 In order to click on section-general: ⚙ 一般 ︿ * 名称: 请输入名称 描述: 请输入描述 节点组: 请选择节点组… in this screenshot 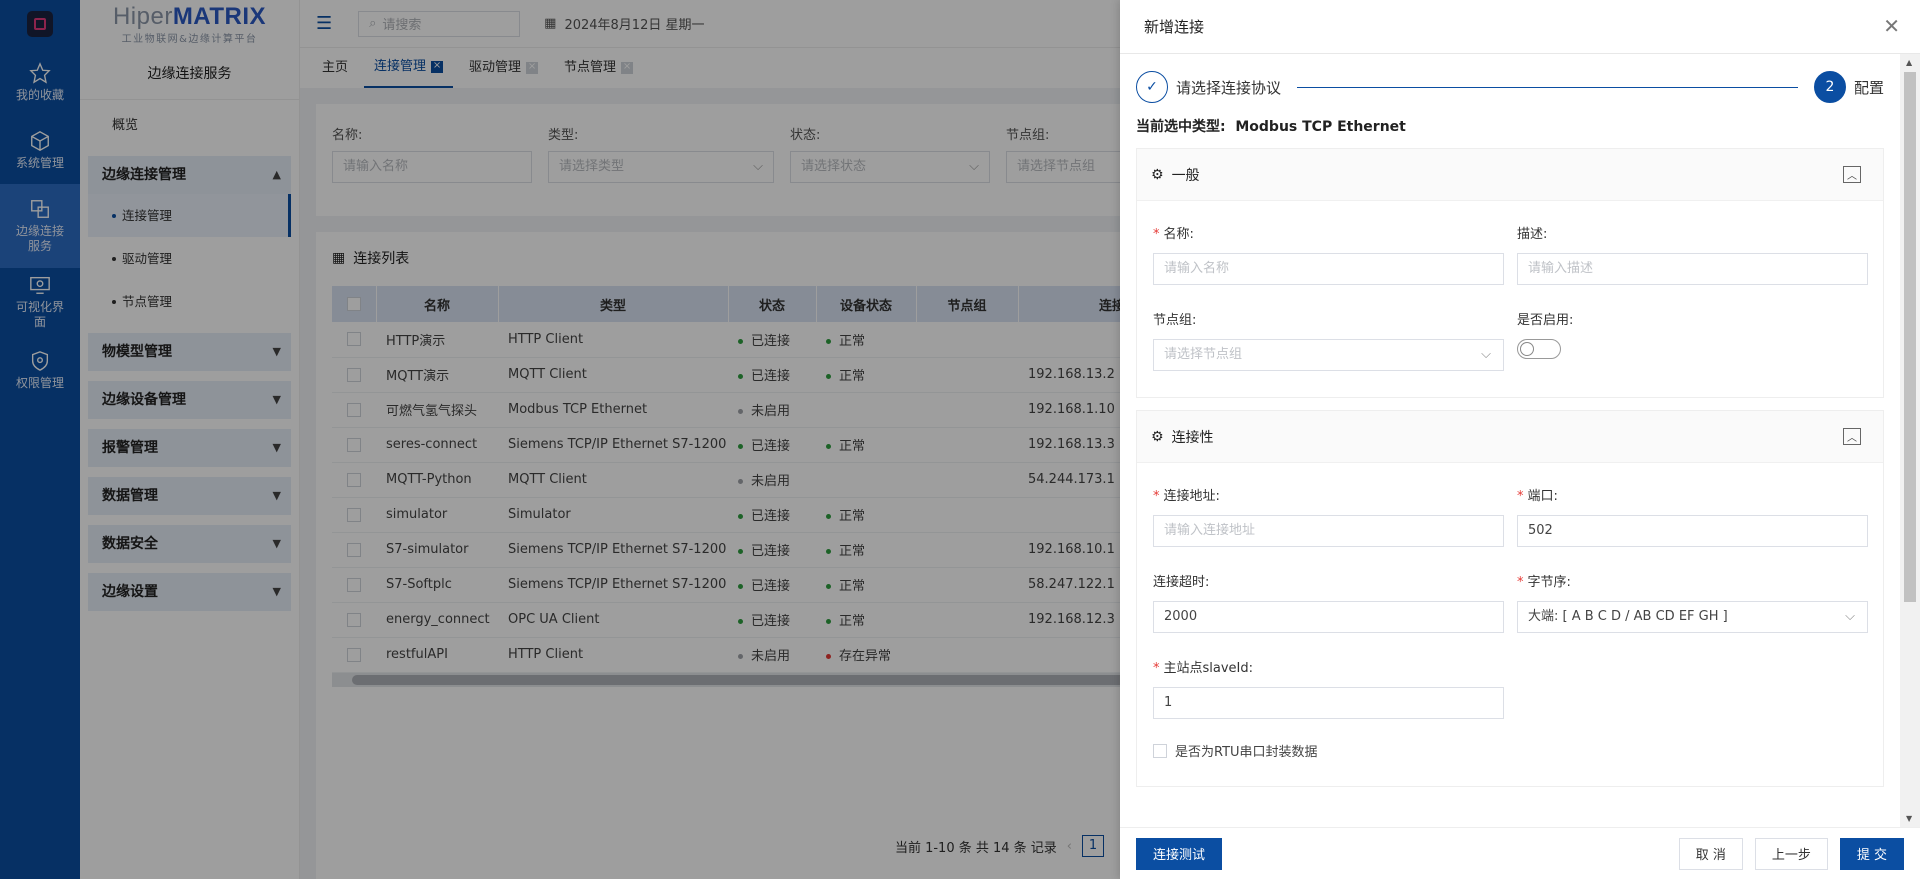, I will do `click(1510, 273)`.